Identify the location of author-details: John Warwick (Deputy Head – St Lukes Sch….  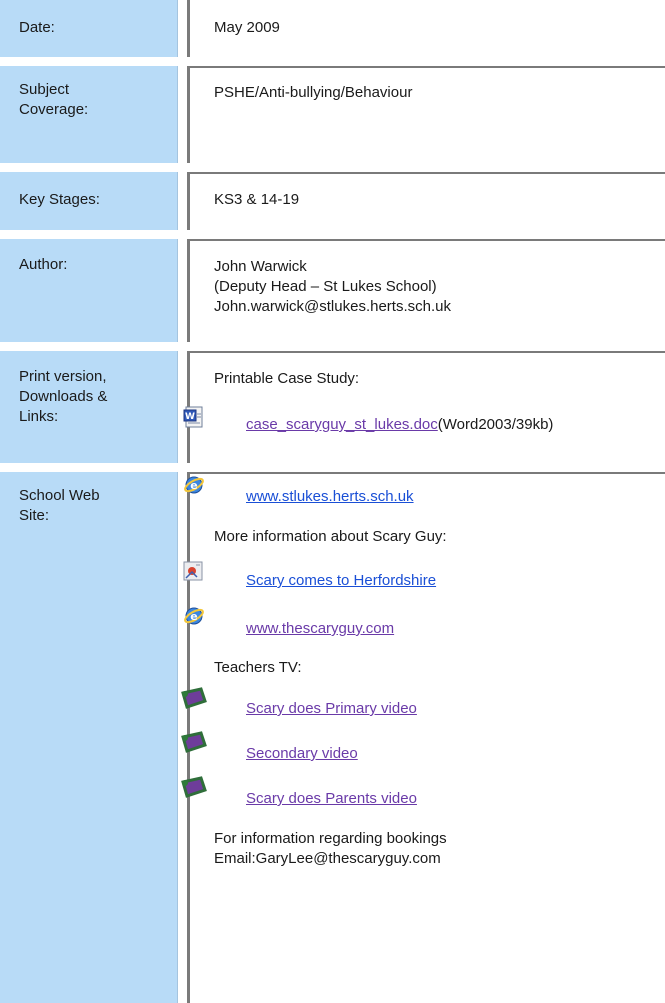
(332, 286).